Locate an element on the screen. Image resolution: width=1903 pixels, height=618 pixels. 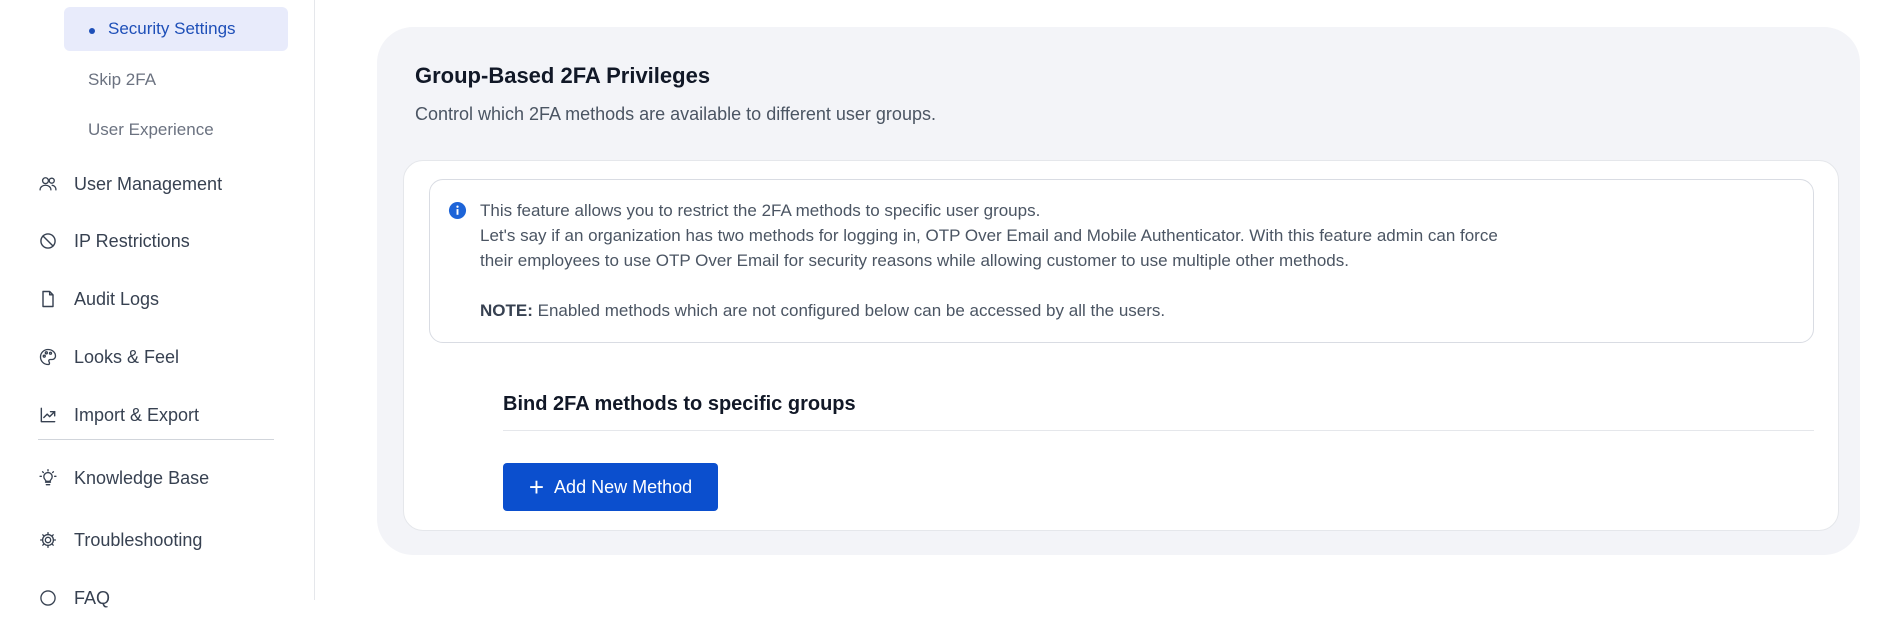
sidebar-item-user-experience: User Experience is located at coordinates (176, 130).